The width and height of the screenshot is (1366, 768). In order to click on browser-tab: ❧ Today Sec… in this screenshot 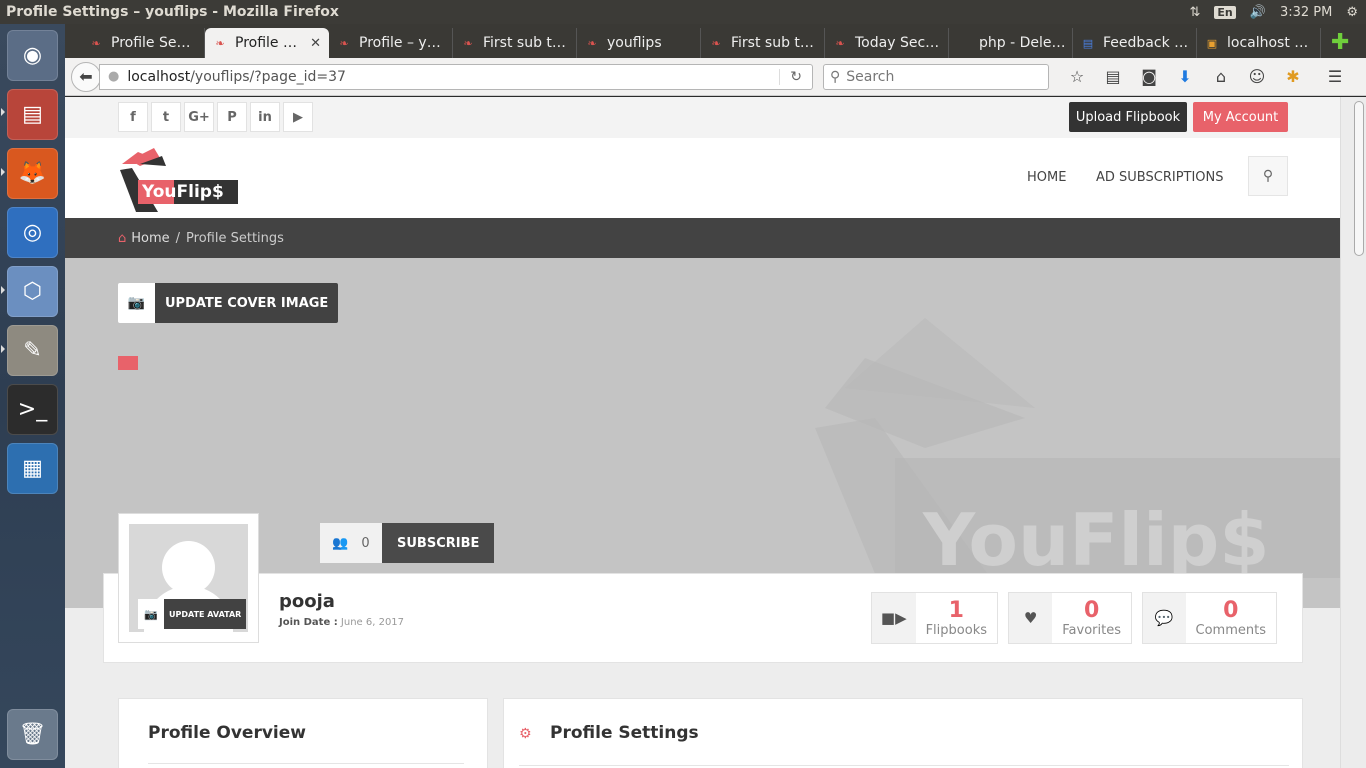, I will do `click(887, 43)`.